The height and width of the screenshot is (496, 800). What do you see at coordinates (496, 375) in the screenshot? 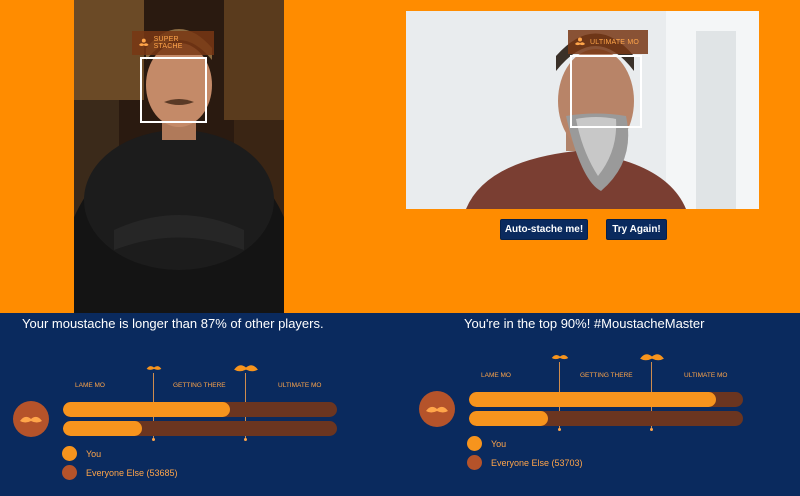
I see `right-scale-label-lame: LAME MO` at bounding box center [496, 375].